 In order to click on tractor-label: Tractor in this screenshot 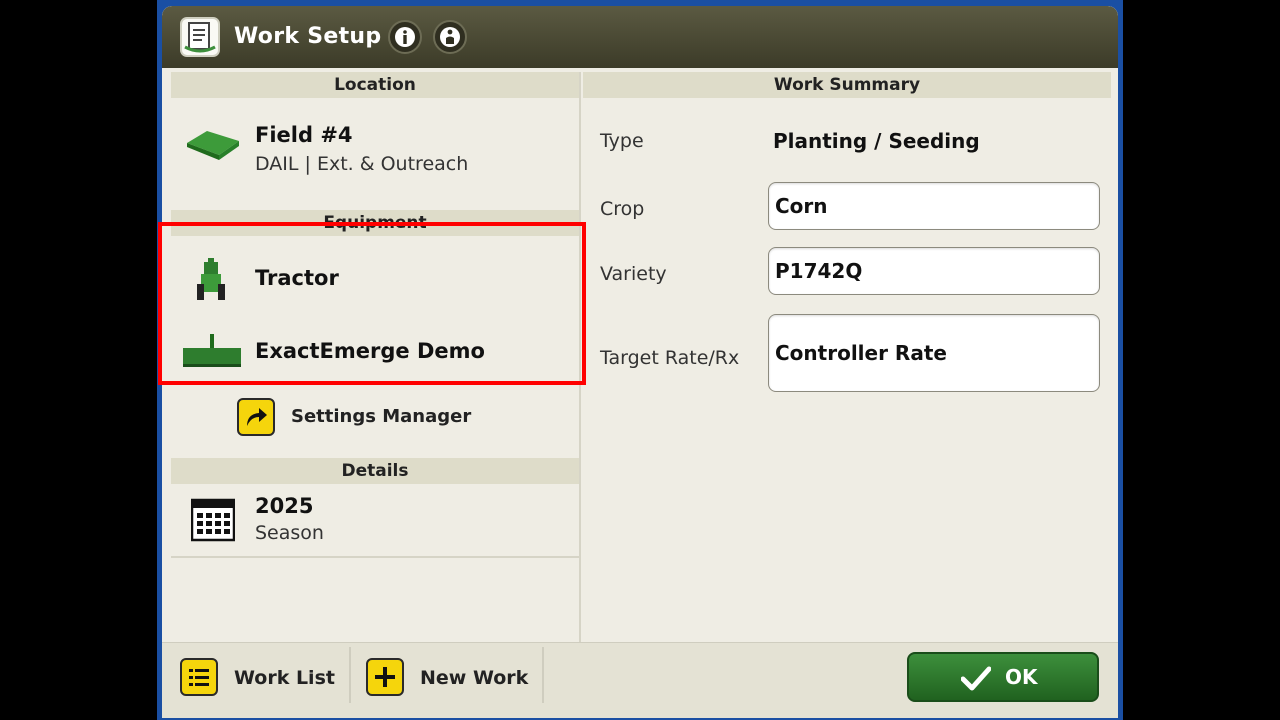, I will do `click(297, 278)`.